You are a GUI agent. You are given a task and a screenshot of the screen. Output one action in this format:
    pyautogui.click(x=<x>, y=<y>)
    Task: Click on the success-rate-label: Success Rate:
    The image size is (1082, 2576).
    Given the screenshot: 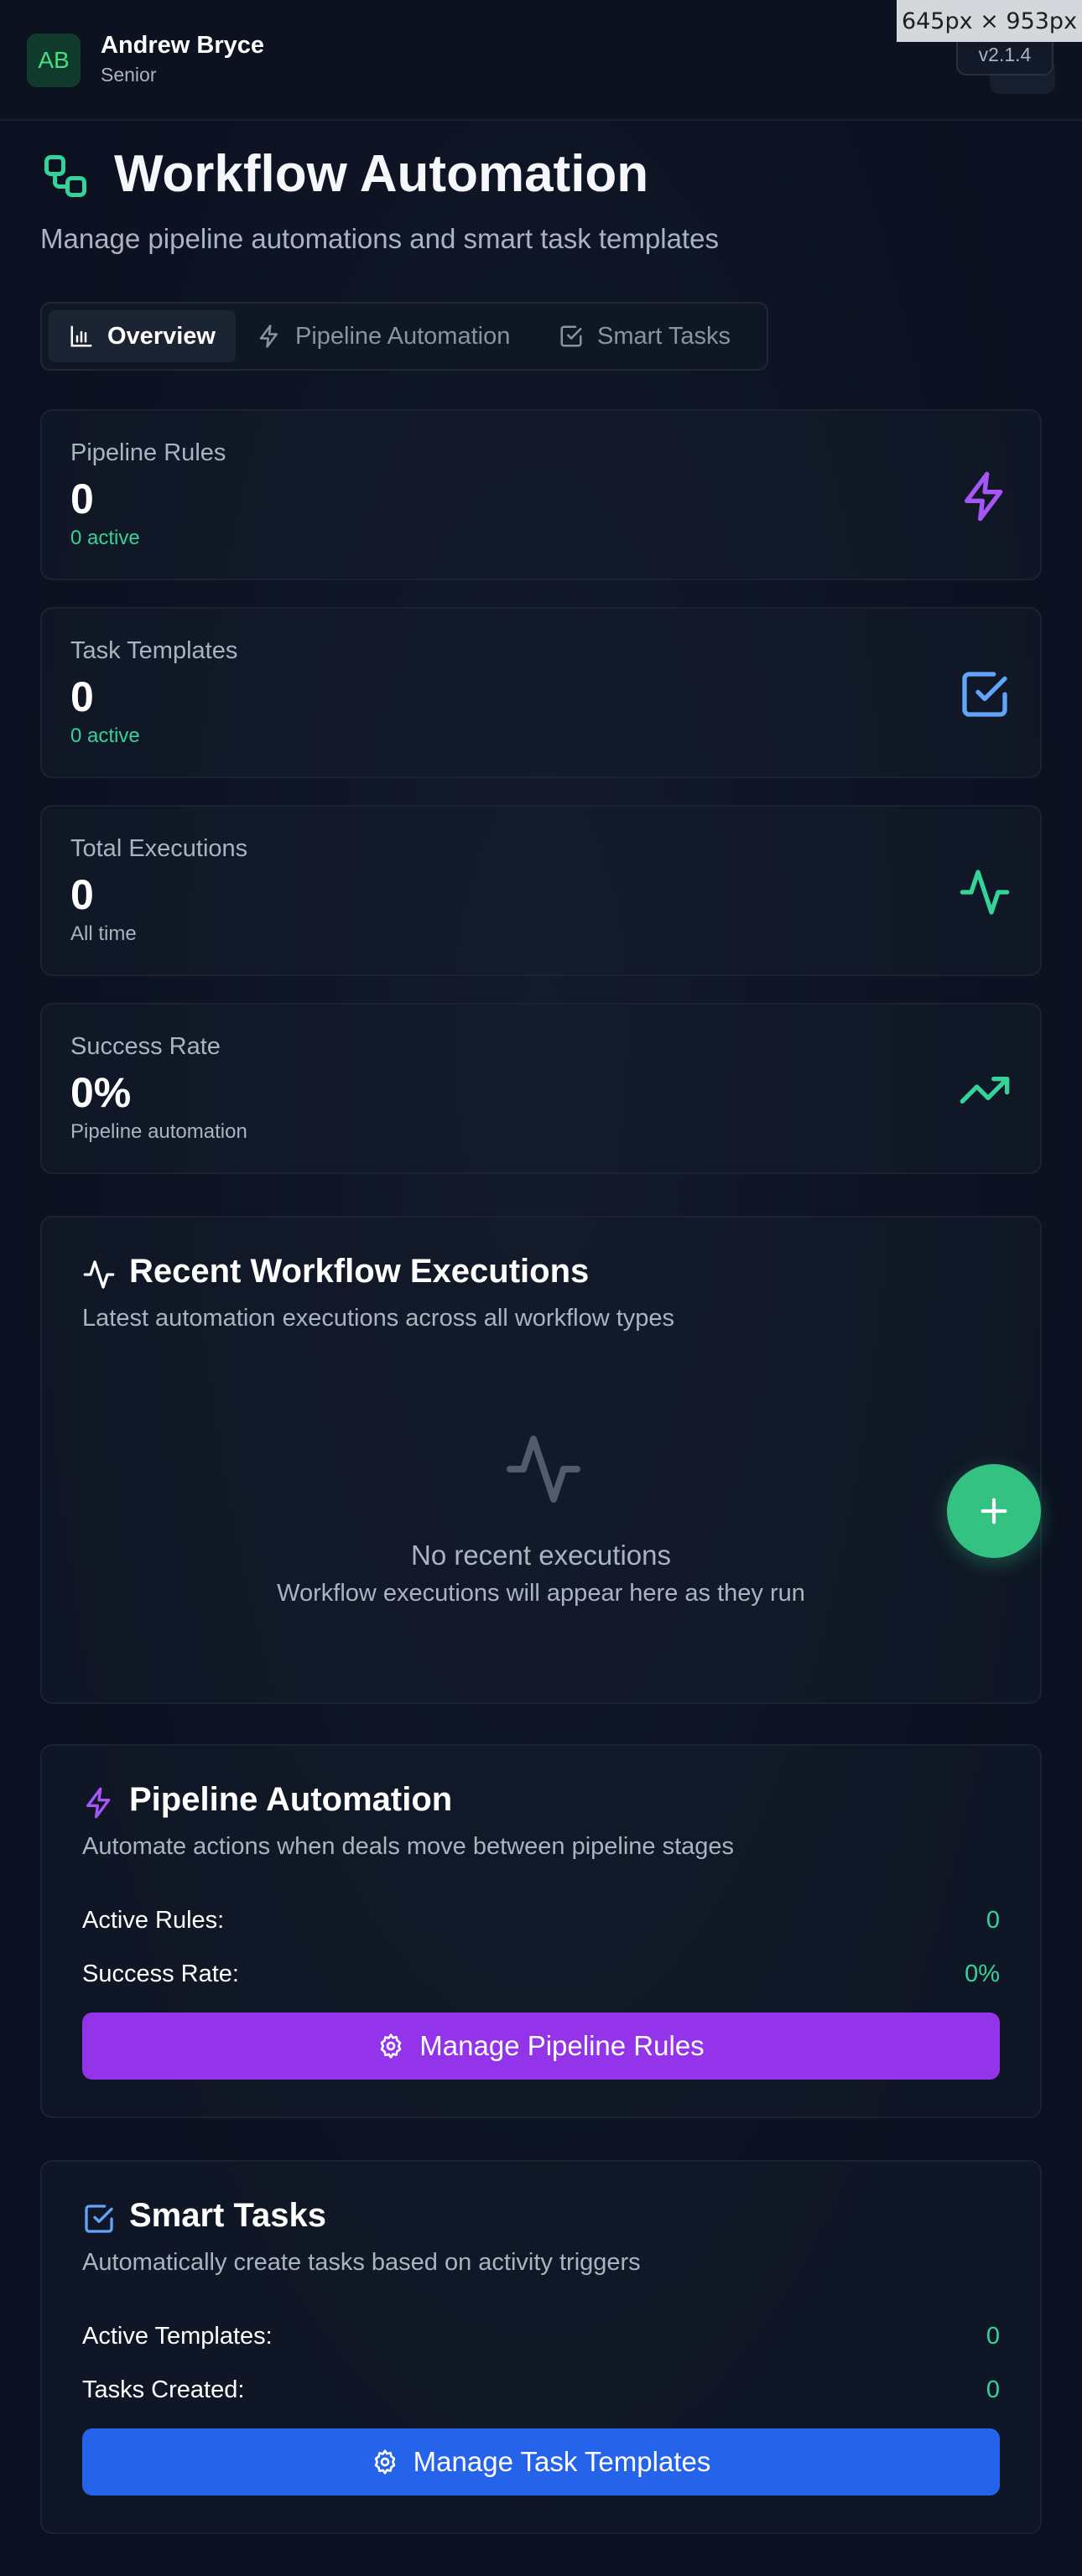 What is the action you would take?
    pyautogui.click(x=160, y=1974)
    